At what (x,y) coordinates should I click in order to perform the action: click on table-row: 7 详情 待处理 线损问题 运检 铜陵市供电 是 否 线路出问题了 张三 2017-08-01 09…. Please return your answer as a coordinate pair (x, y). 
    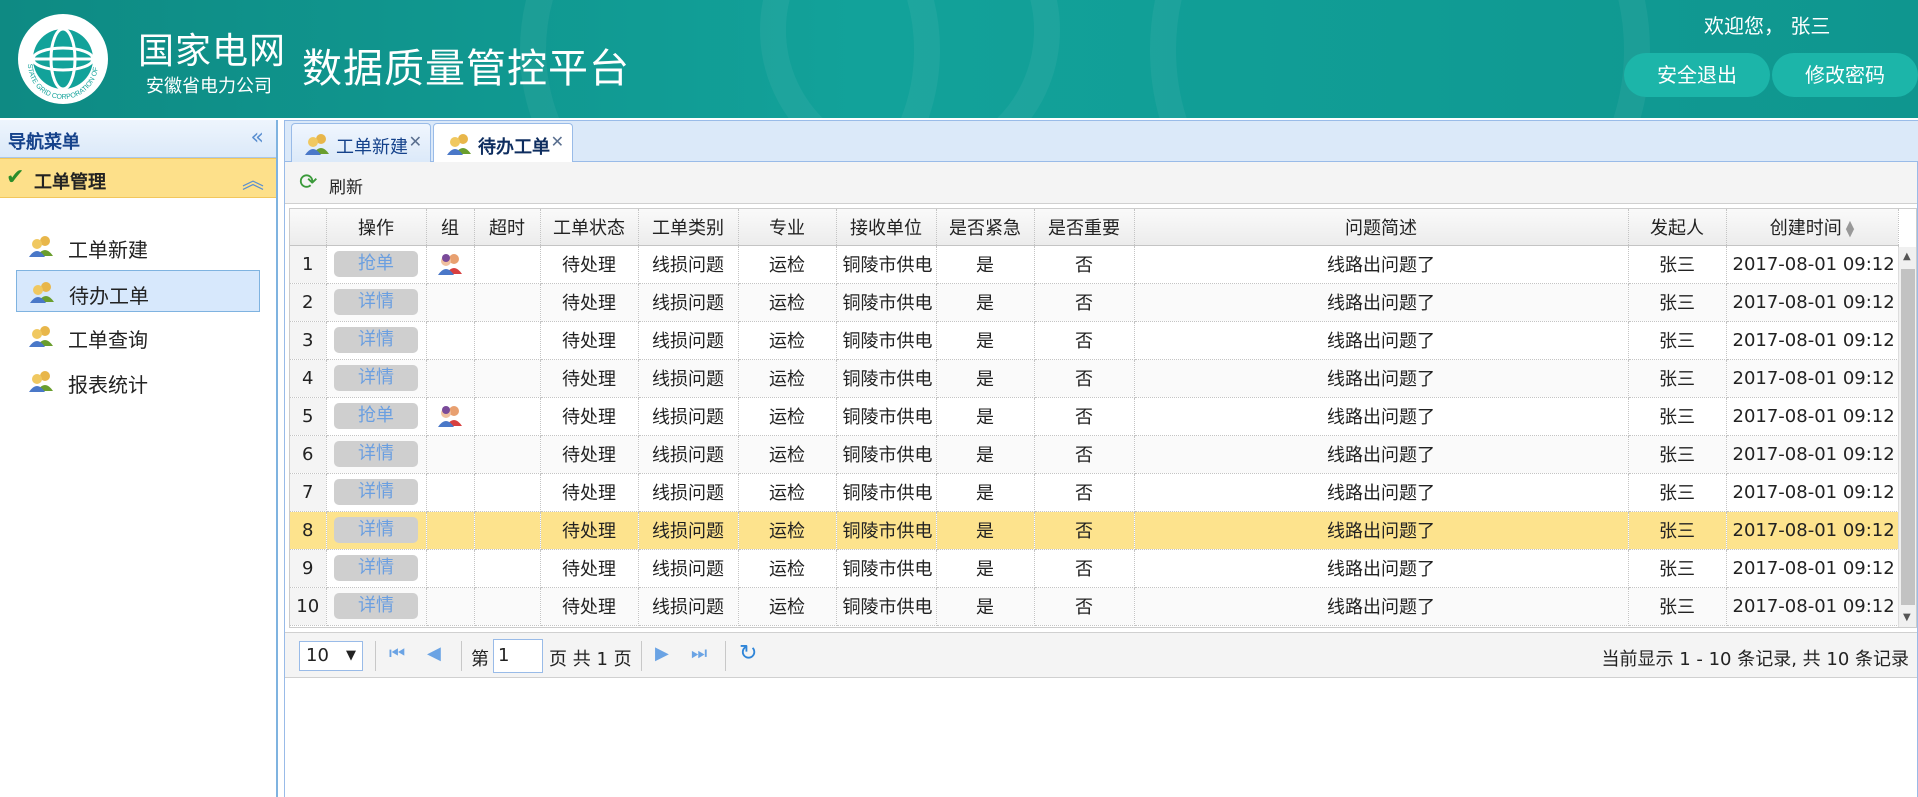
    Looking at the image, I should click on (1094, 492).